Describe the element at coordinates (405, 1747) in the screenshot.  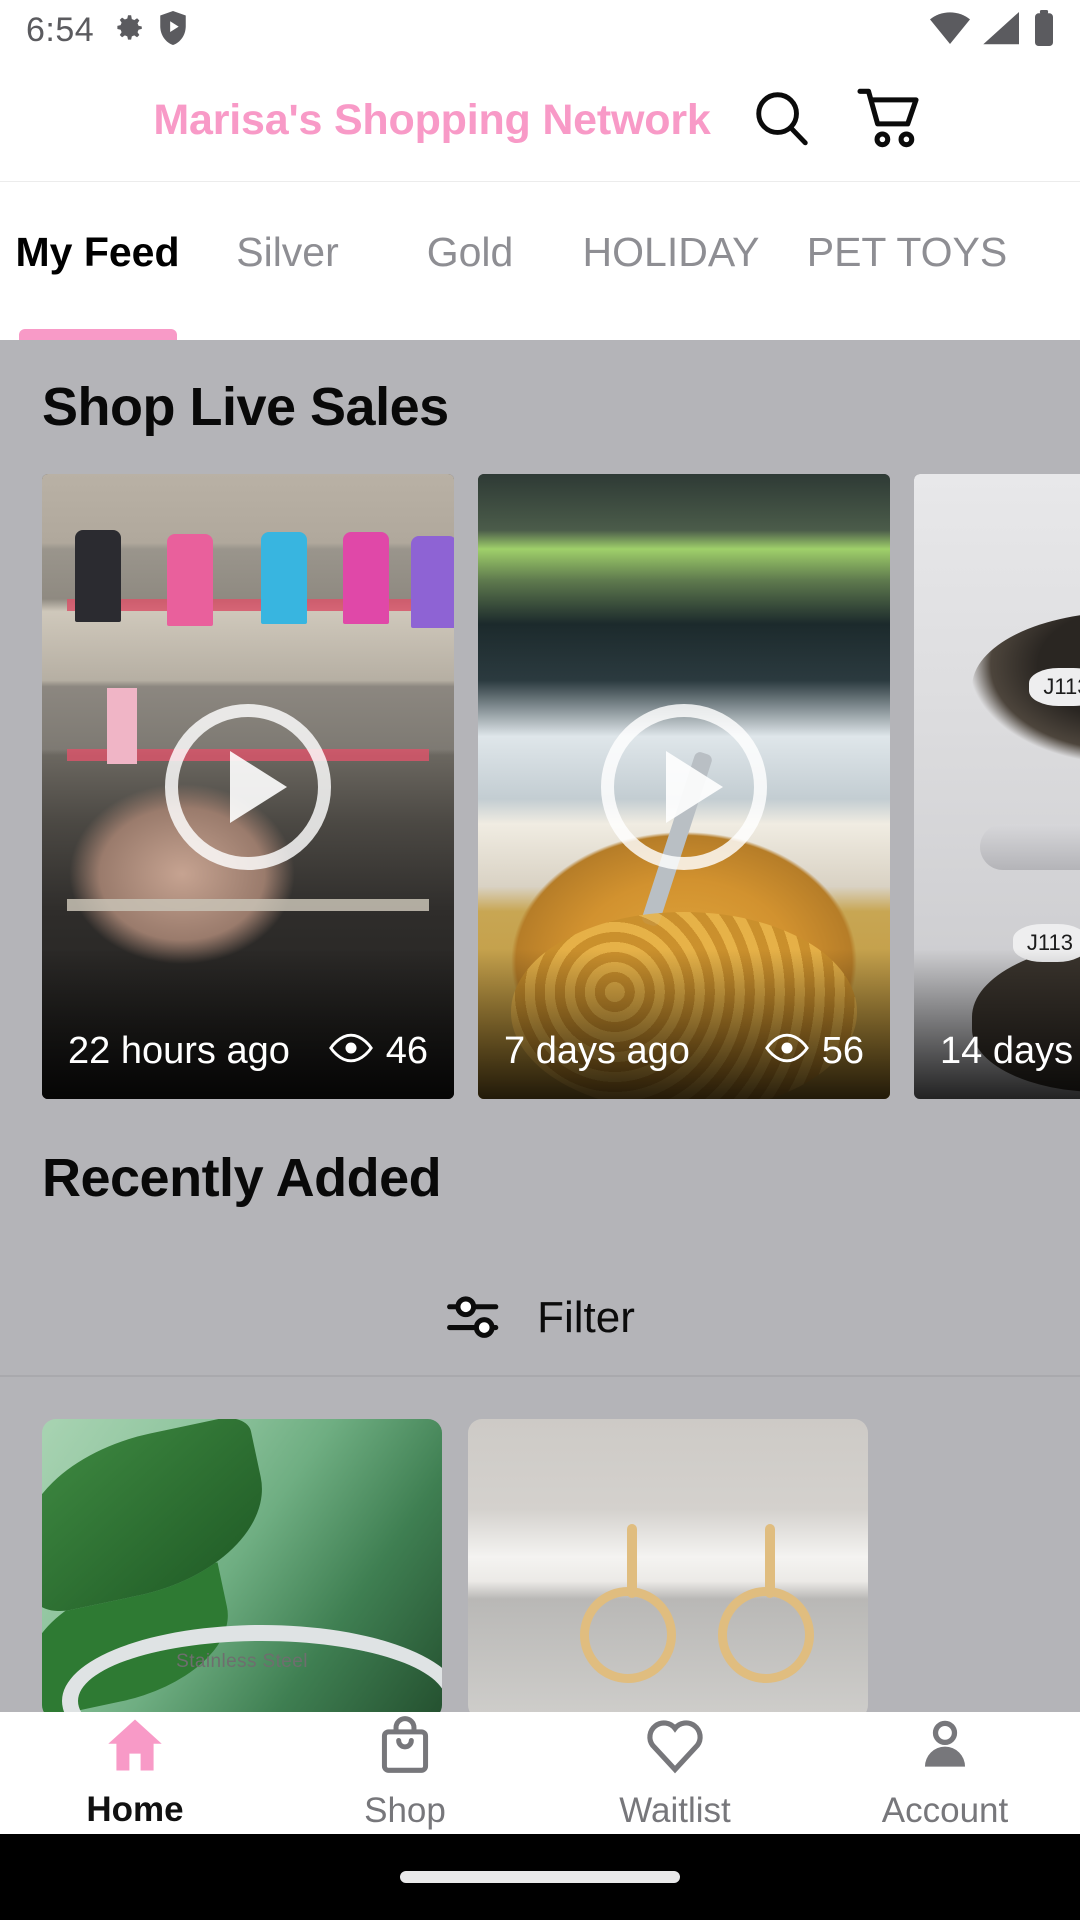
I see `shopping-bag-icon` at that location.